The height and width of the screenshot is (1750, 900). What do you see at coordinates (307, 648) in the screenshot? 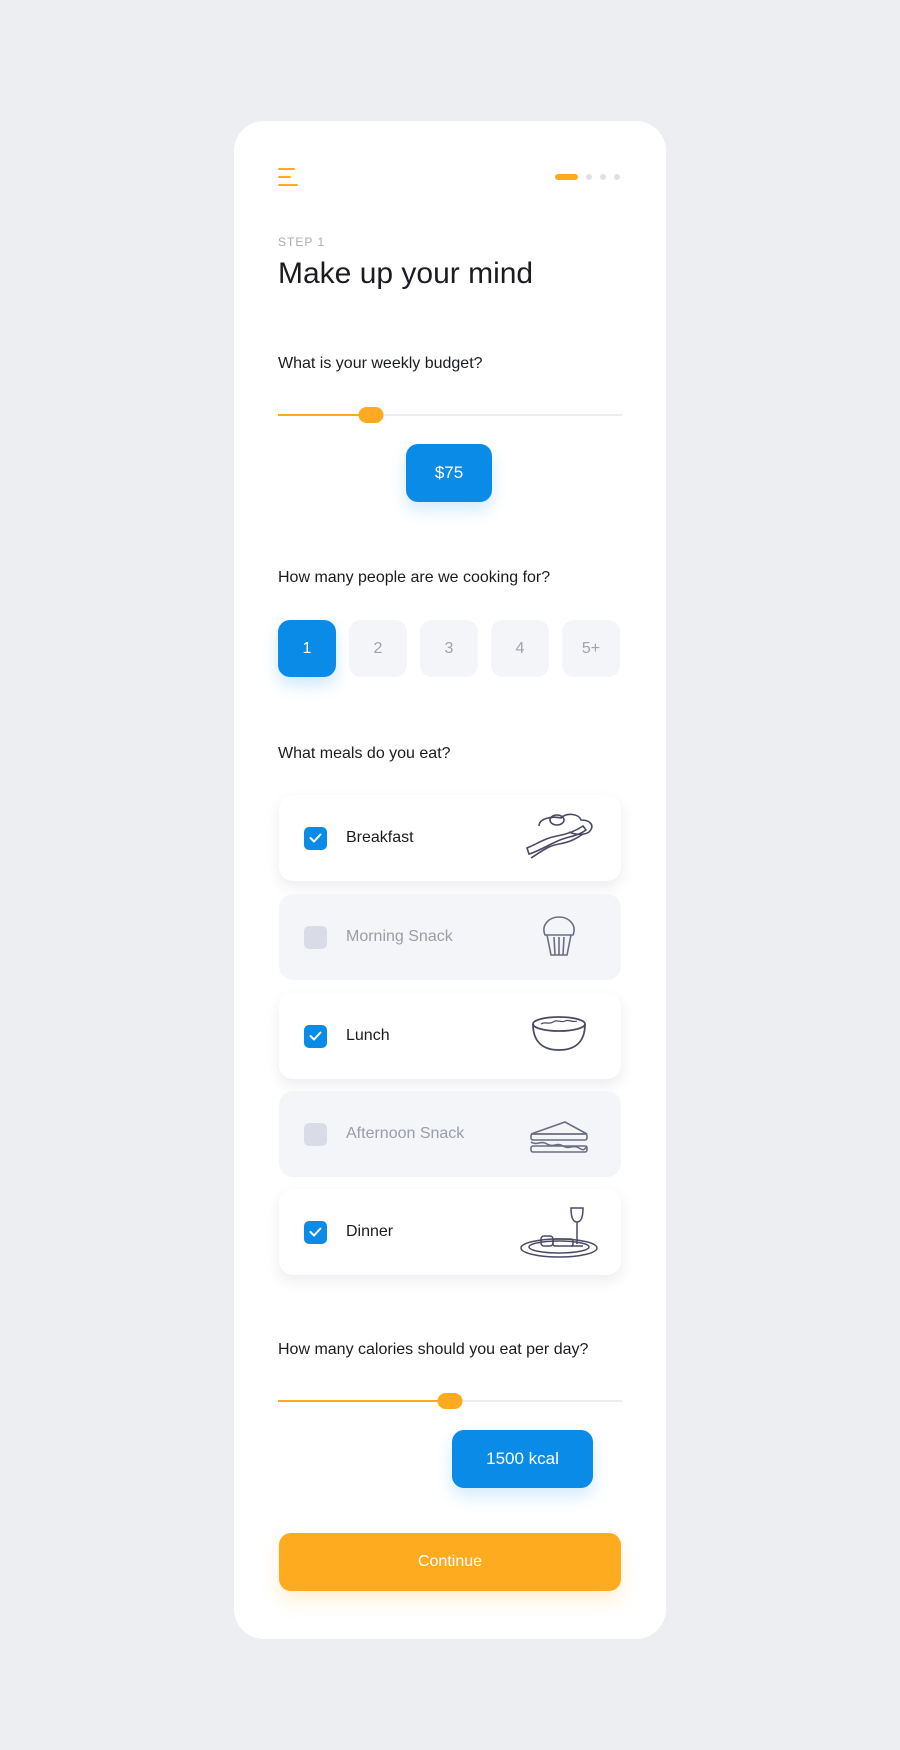
I see `people-option-1: 1` at bounding box center [307, 648].